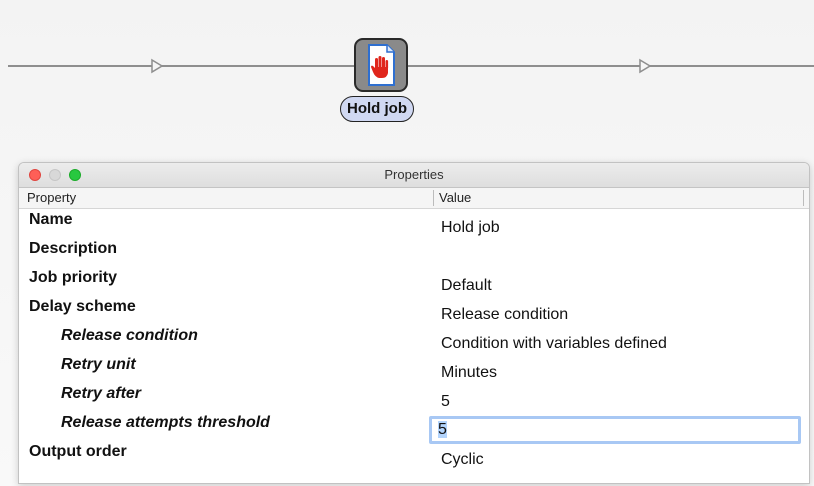 The height and width of the screenshot is (486, 814). Describe the element at coordinates (377, 109) in the screenshot. I see `node-label: Hold job` at that location.